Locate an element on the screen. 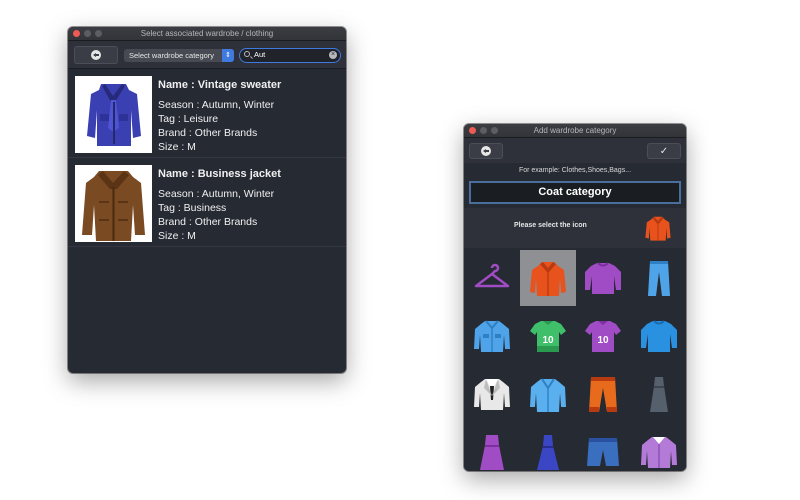  icon-option-purple-sweater is located at coordinates (603, 278).